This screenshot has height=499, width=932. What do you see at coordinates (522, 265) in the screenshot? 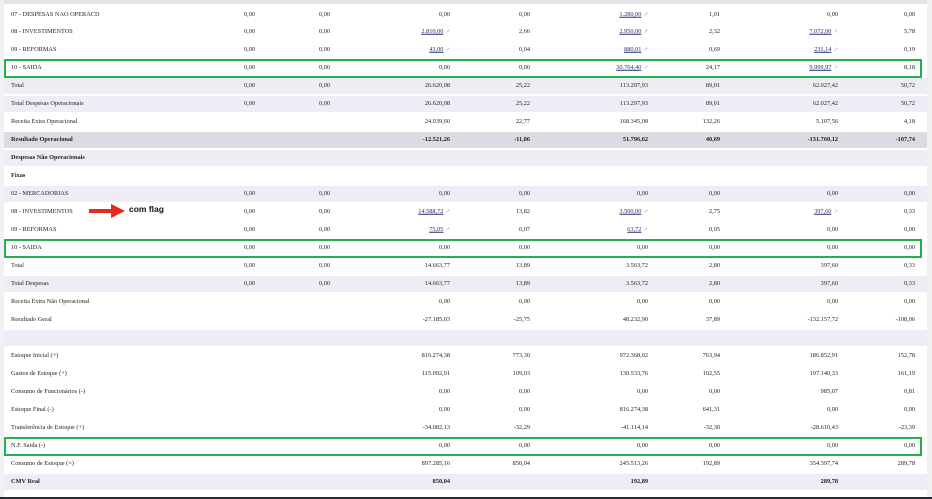
I see `cell-text: 13,89` at bounding box center [522, 265].